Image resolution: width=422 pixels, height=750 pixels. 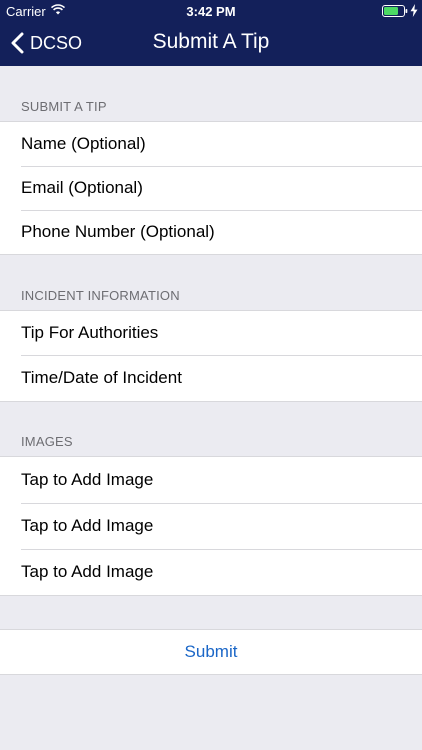 I want to click on submit-button: Submit, so click(x=211, y=652).